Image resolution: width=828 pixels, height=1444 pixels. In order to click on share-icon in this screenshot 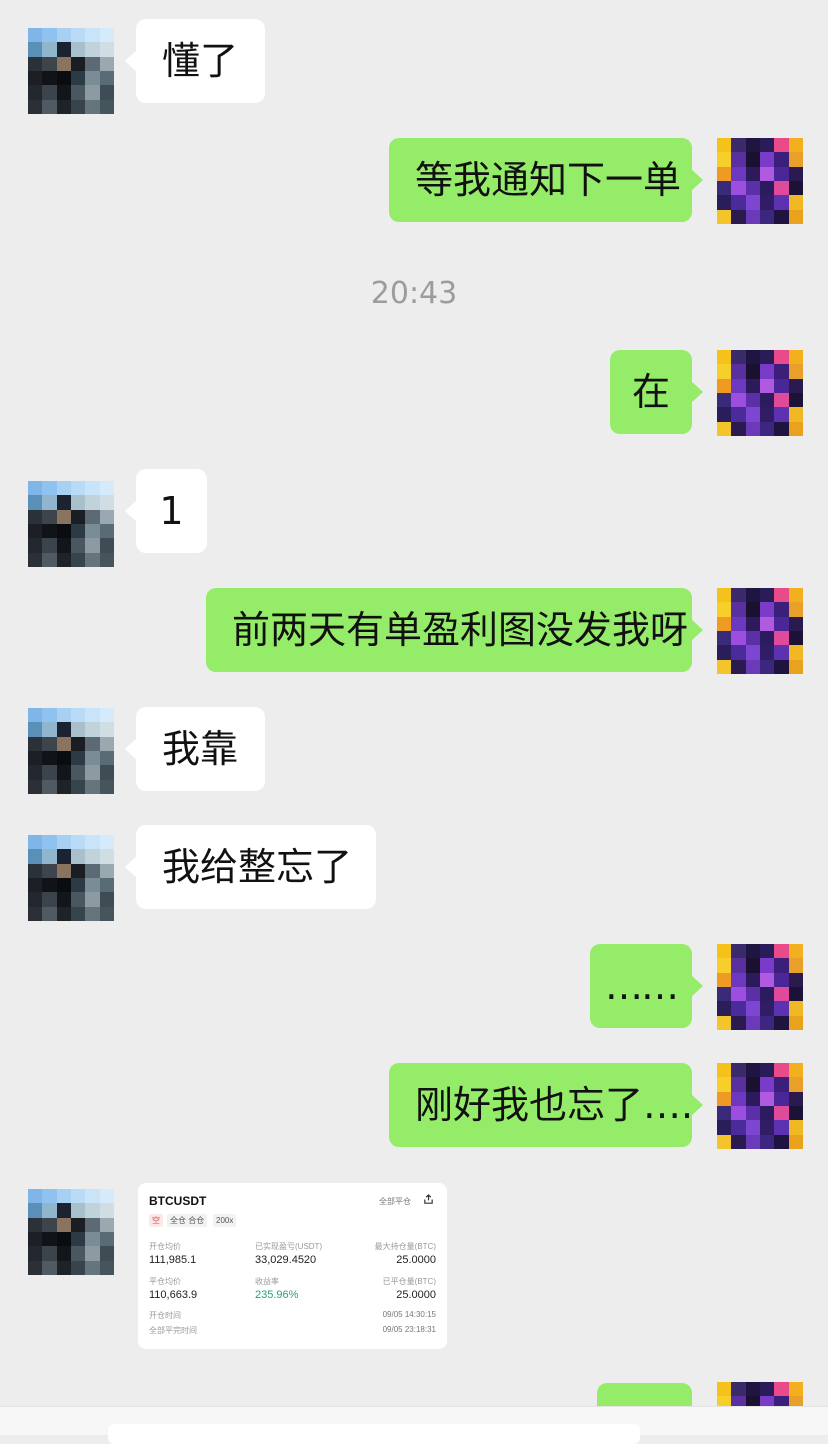, I will do `click(428, 1199)`.